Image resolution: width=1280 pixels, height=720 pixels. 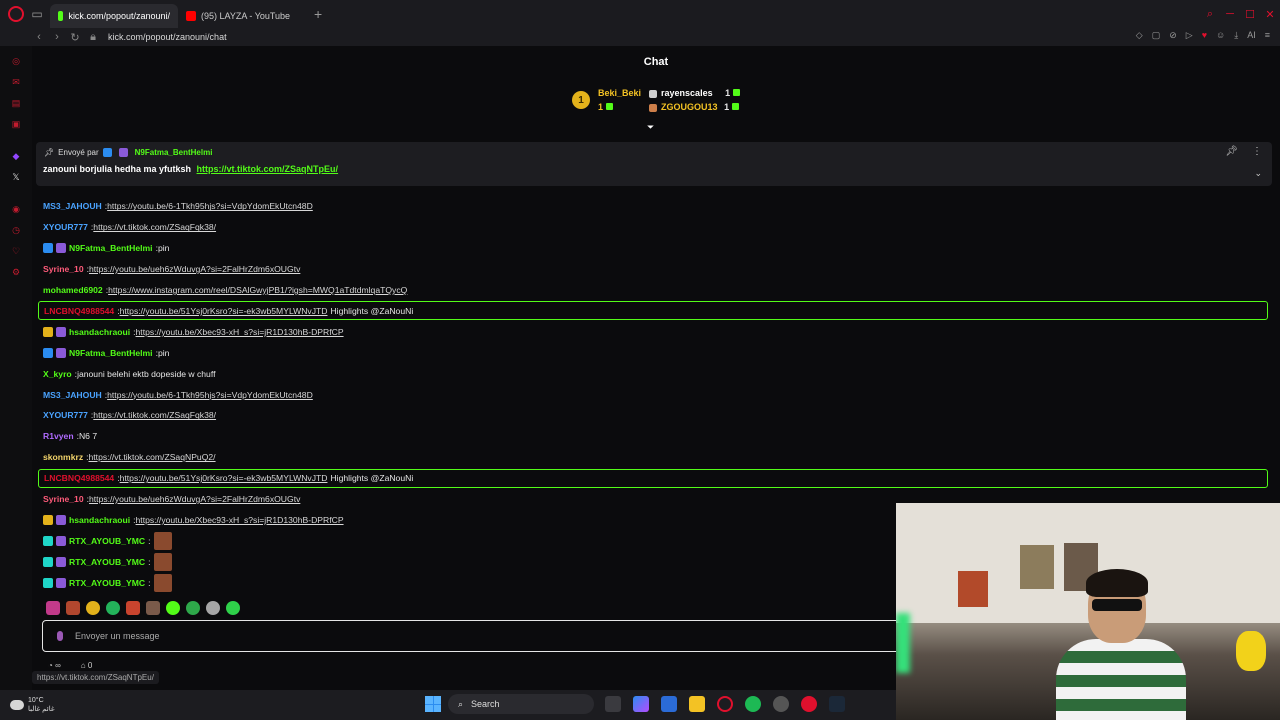 What do you see at coordinates (753, 704) in the screenshot?
I see `spotify-icon` at bounding box center [753, 704].